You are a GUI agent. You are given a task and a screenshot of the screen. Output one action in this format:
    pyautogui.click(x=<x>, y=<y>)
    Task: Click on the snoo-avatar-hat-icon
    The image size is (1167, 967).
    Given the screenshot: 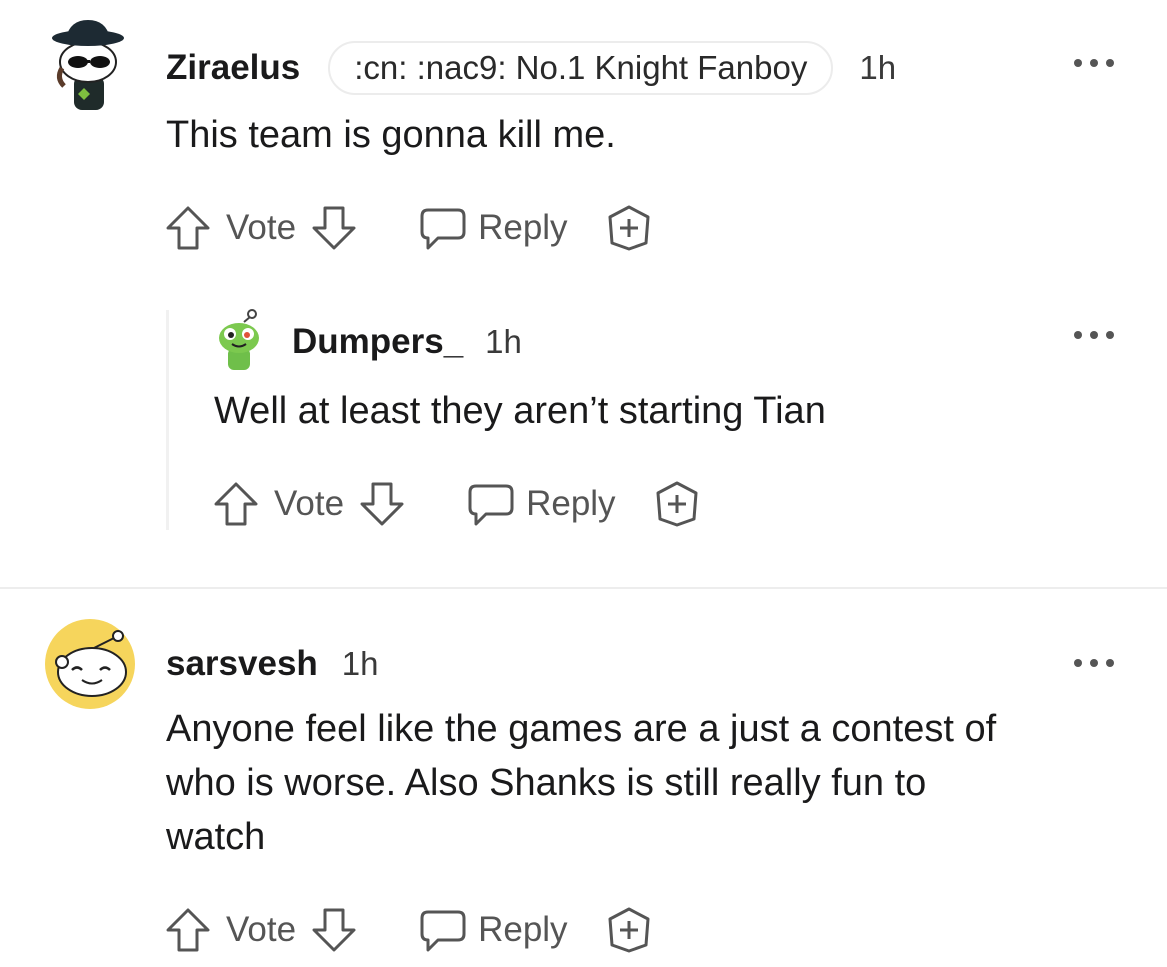 What is the action you would take?
    pyautogui.click(x=88, y=65)
    